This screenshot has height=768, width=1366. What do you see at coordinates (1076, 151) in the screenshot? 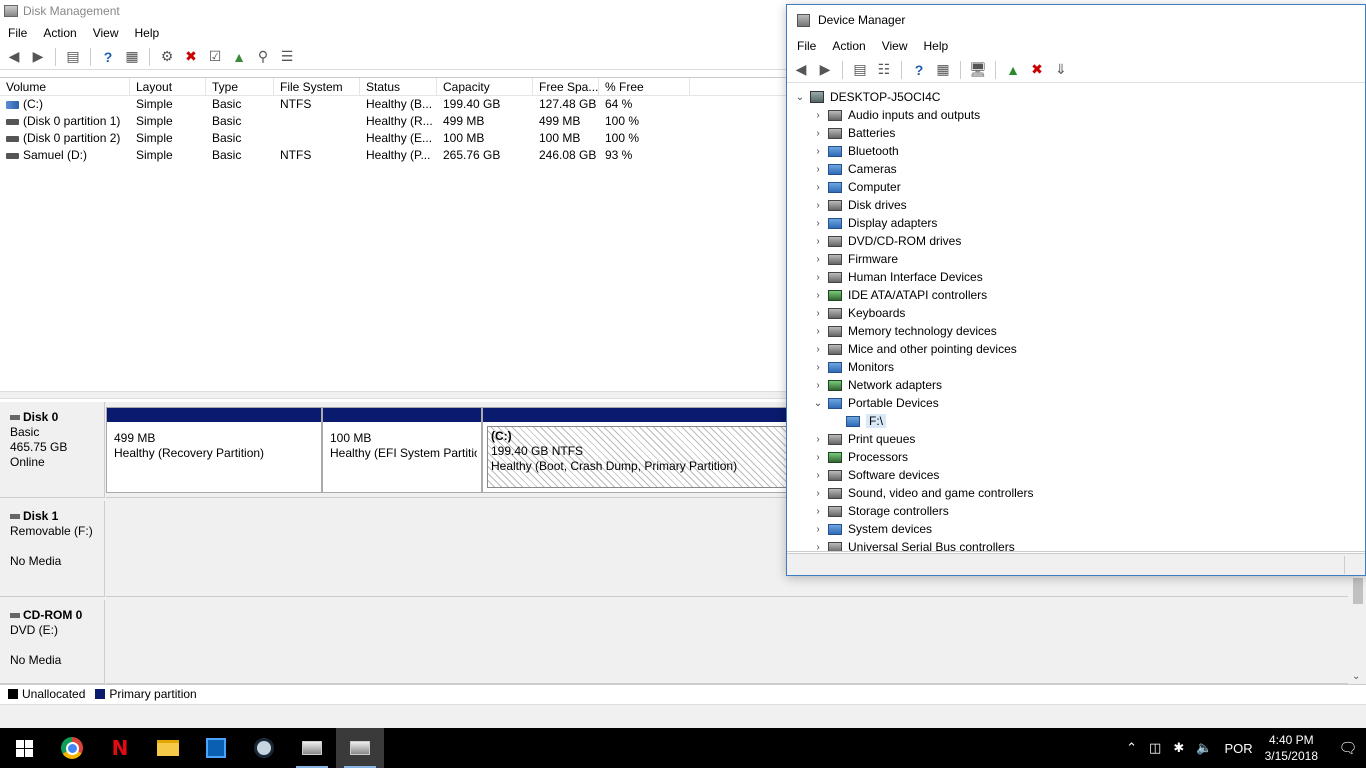
I see `tree-category: › Bluetooth` at bounding box center [1076, 151].